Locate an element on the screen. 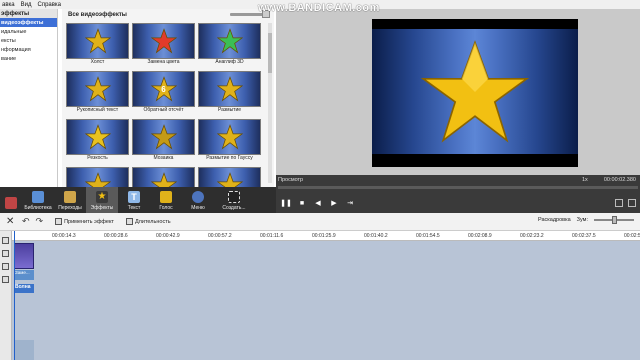  effect-tile: Мозаика is located at coordinates (163, 141).